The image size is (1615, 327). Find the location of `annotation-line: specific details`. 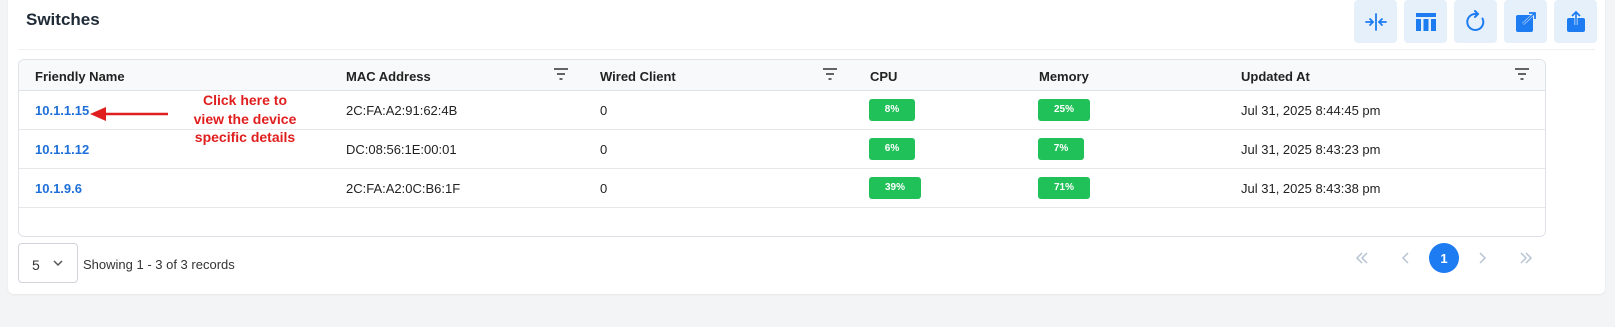

annotation-line: specific details is located at coordinates (245, 137).